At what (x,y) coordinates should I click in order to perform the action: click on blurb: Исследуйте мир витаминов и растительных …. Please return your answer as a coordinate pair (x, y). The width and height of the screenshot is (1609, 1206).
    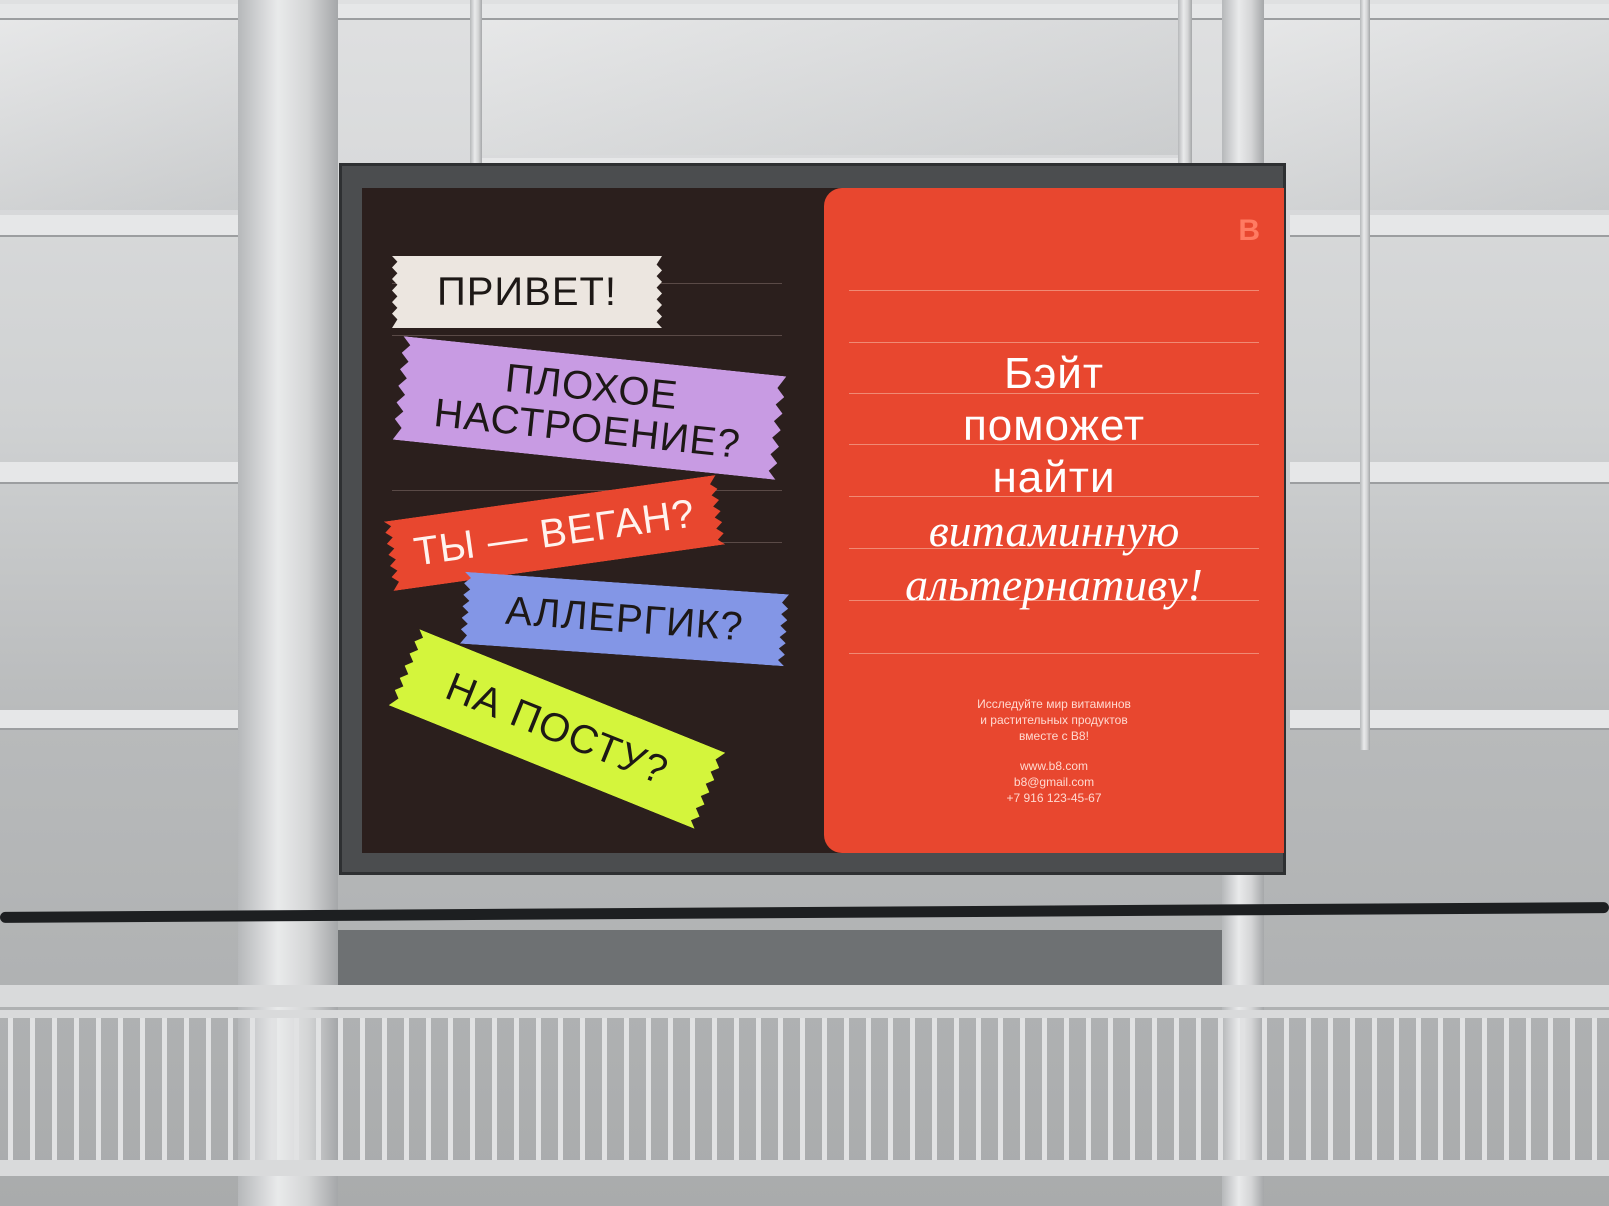
    Looking at the image, I should click on (1054, 720).